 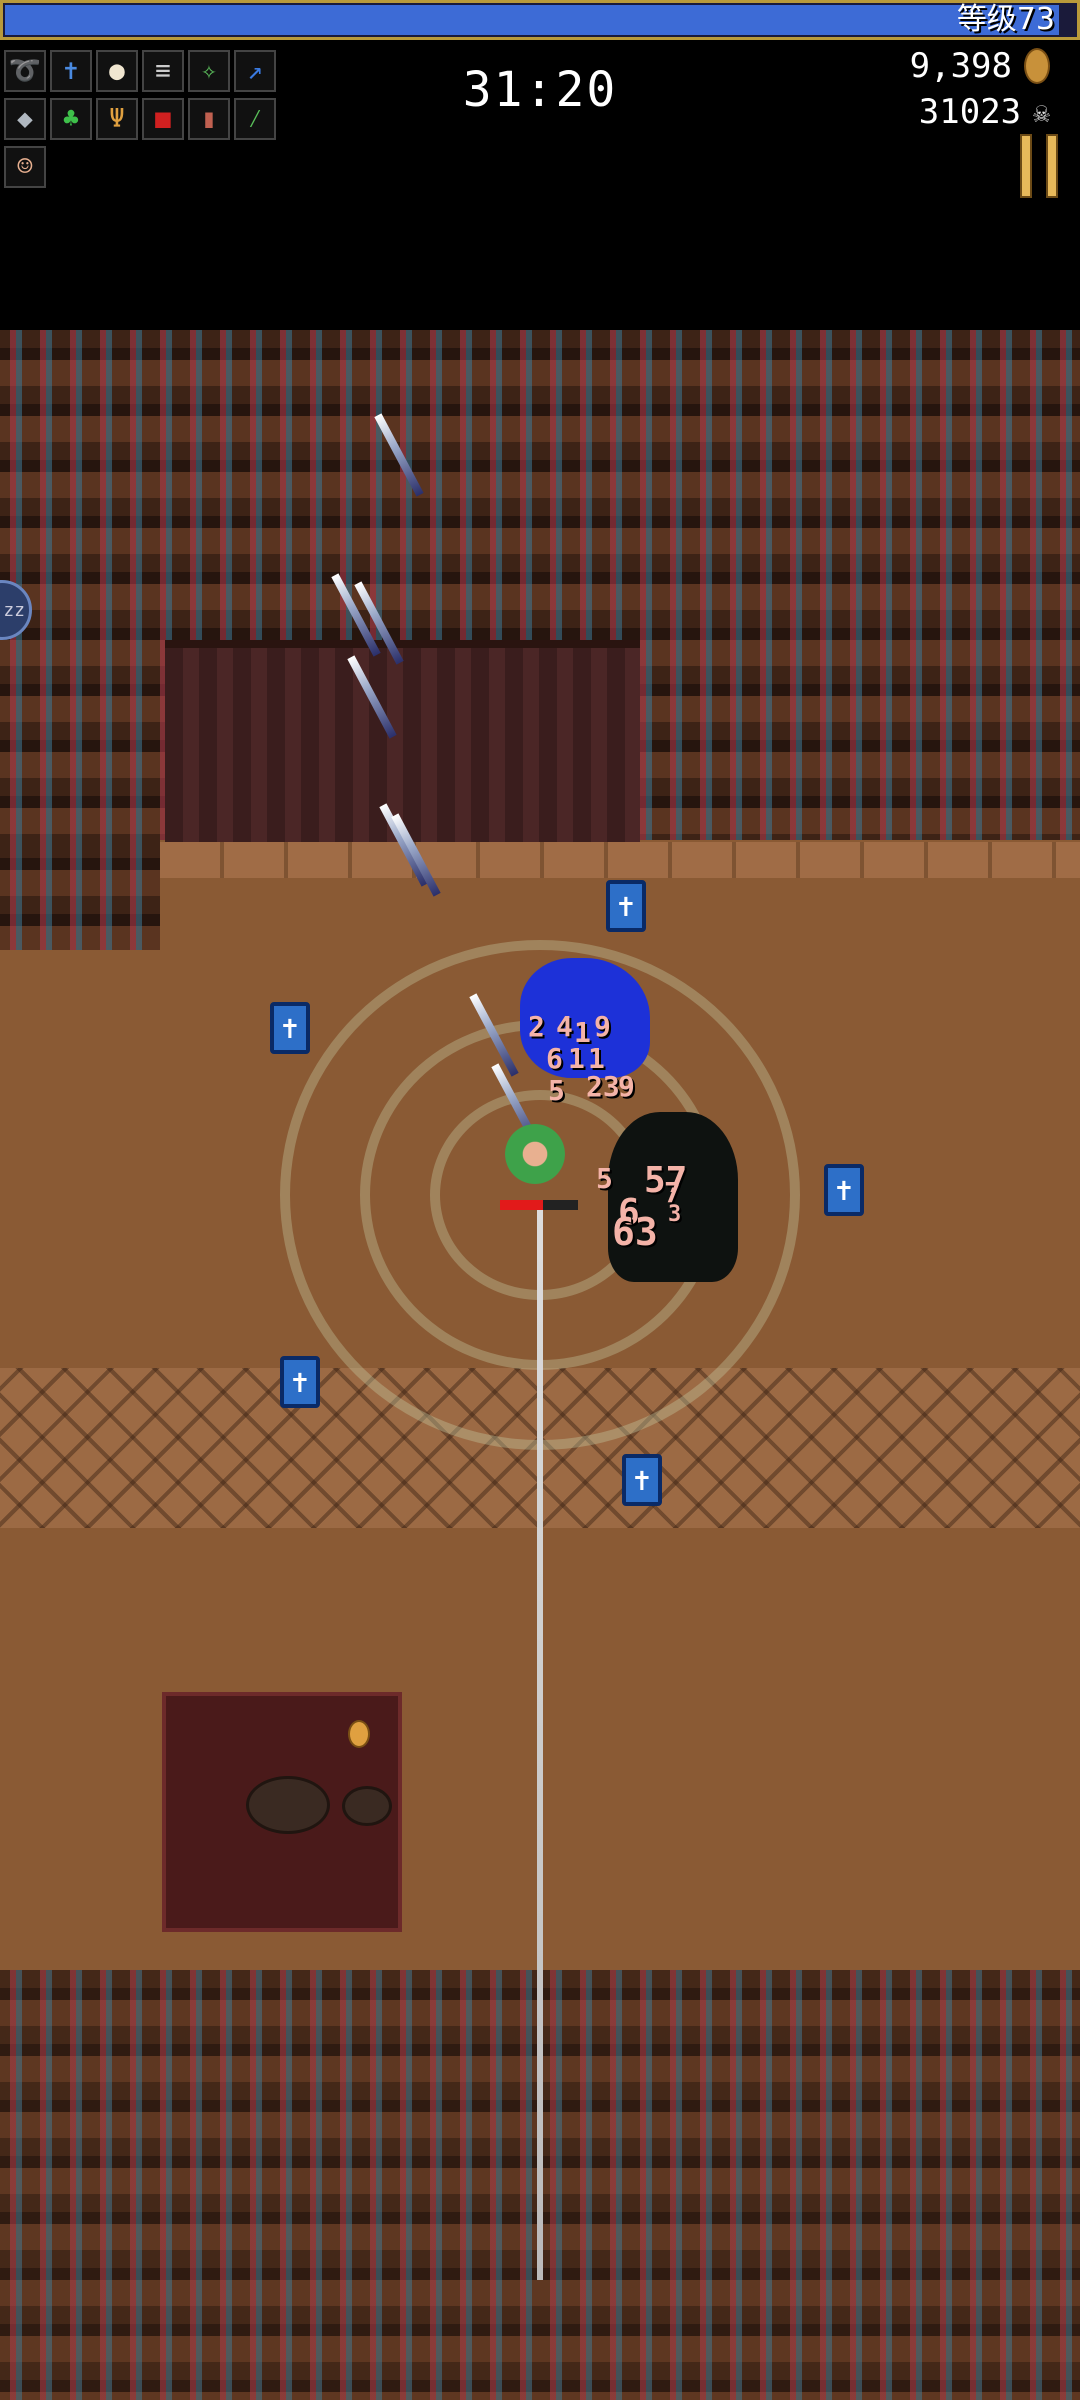 What do you see at coordinates (540, 1745) in the screenshot?
I see `laser-beam` at bounding box center [540, 1745].